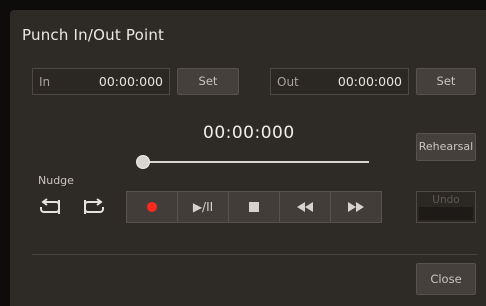 The image size is (486, 306). Describe the element at coordinates (288, 82) in the screenshot. I see `punch-out-label: Out` at that location.